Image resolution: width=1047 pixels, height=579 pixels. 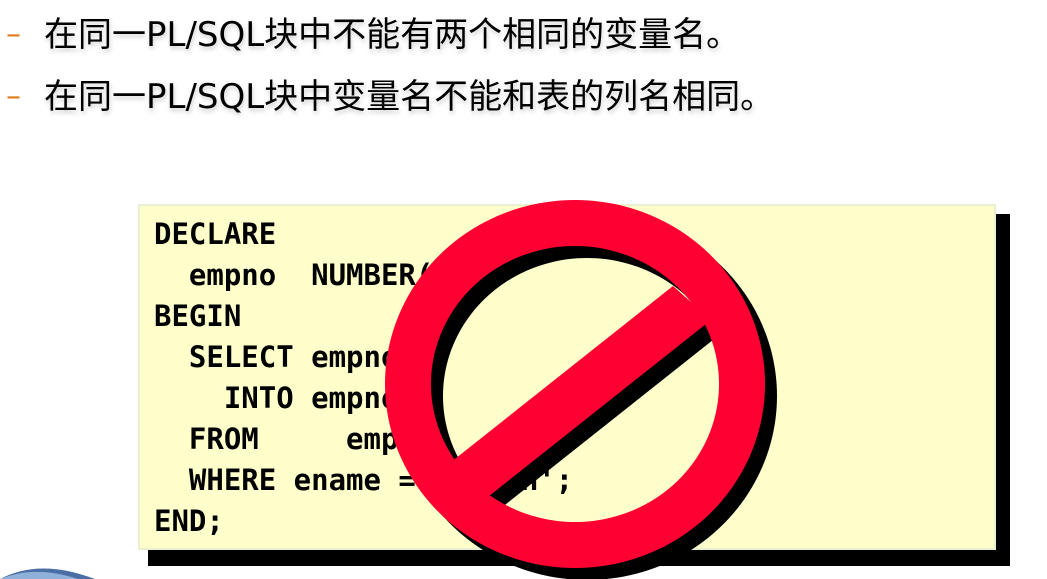 I want to click on bullet-item: – 在同一PL/SQL块中变量名不能和表的列名相同。, so click(x=523, y=97).